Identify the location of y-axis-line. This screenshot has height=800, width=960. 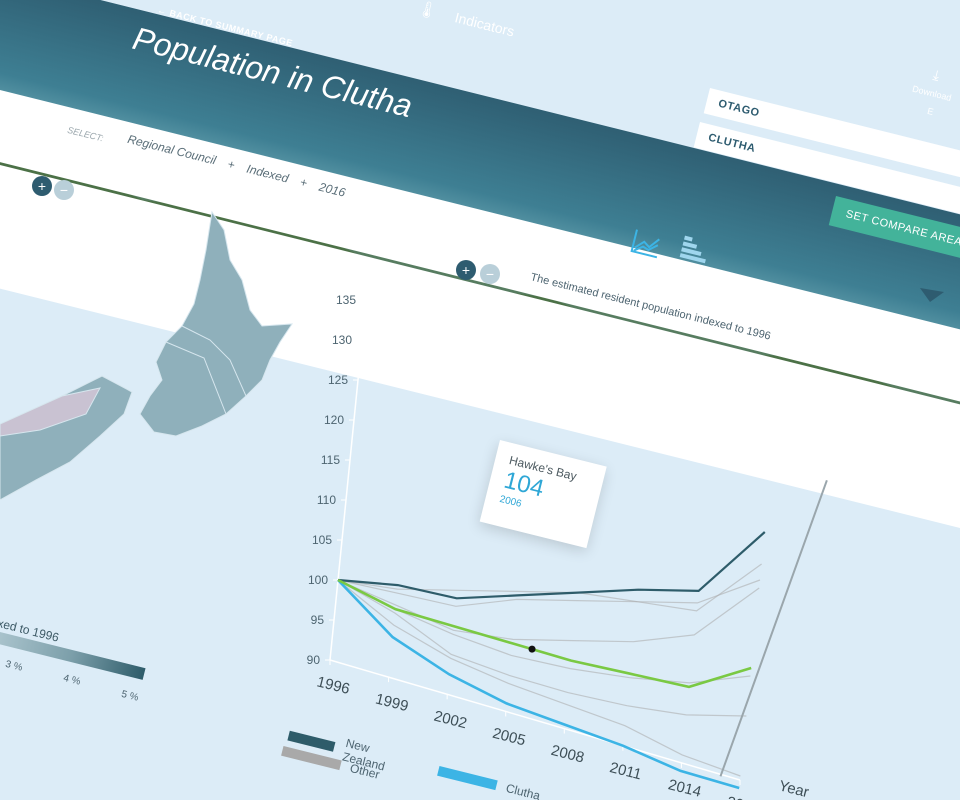
(348, 480).